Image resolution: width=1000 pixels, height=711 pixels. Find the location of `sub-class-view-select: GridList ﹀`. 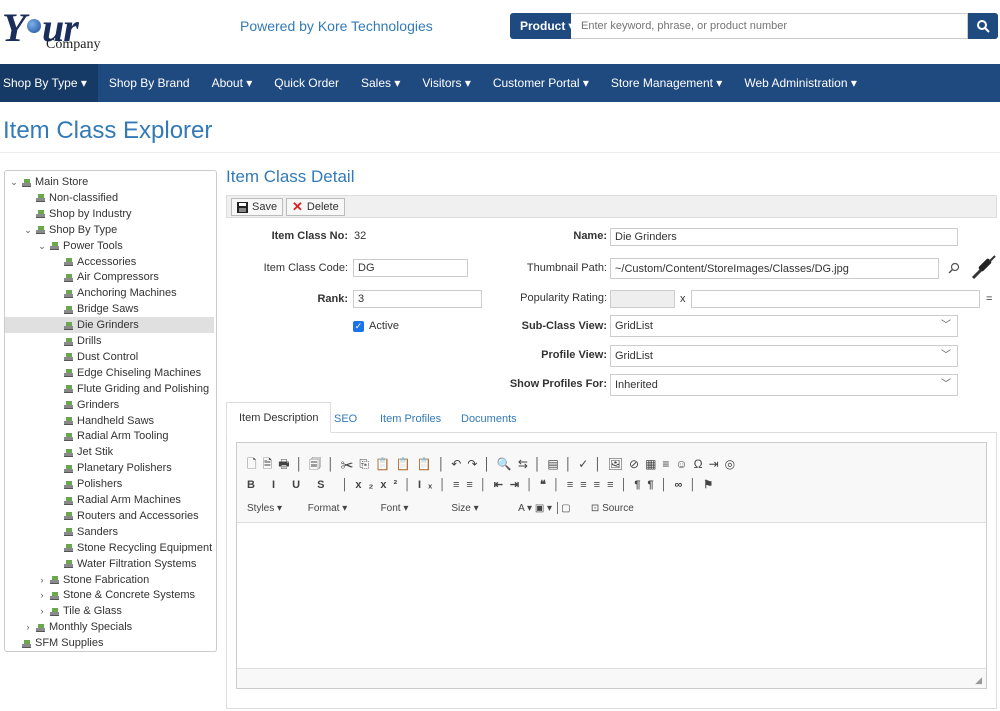

sub-class-view-select: GridList ﹀ is located at coordinates (784, 326).